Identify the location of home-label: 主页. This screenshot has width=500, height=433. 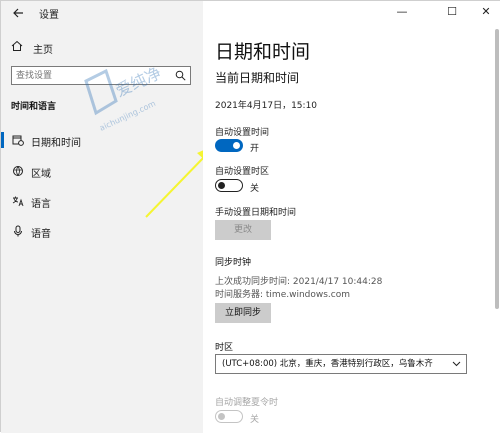
(43, 50).